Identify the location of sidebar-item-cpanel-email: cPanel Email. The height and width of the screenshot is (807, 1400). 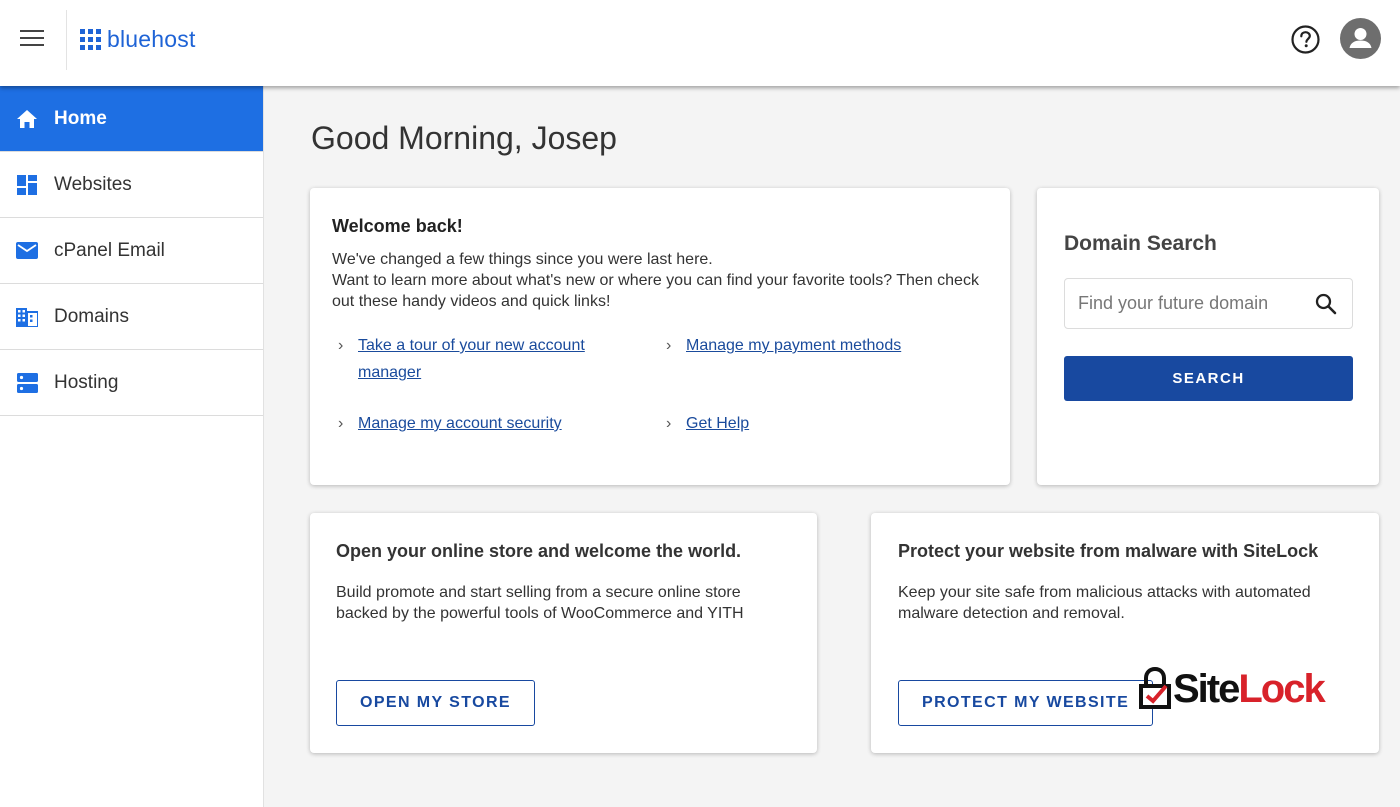
(131, 251).